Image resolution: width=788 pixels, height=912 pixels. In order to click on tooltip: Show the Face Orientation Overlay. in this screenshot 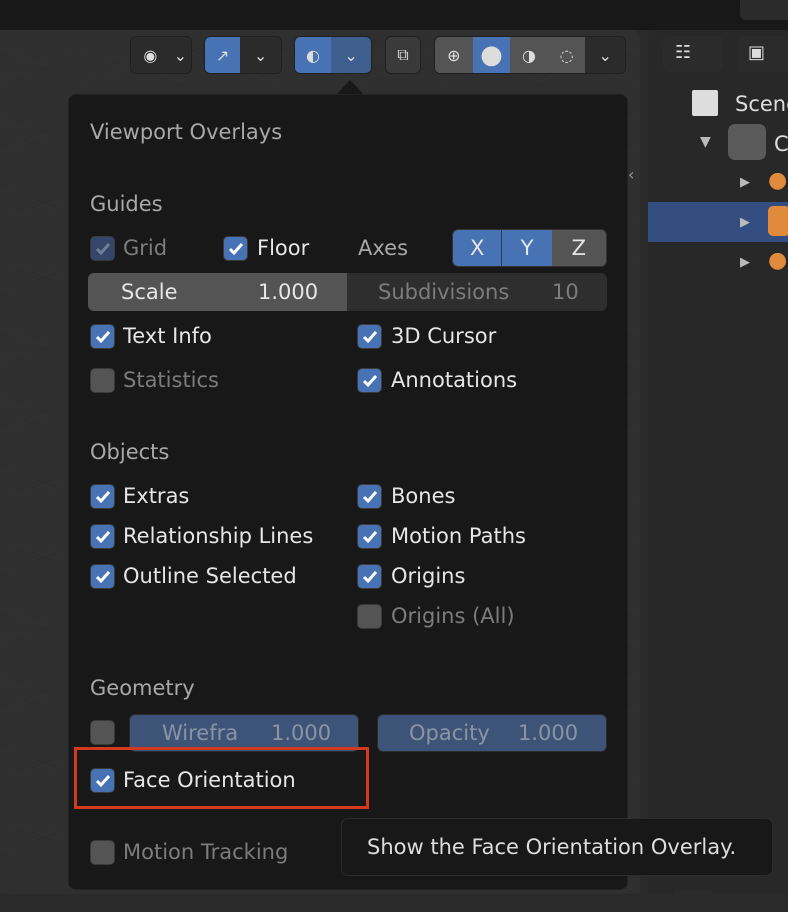, I will do `click(557, 847)`.